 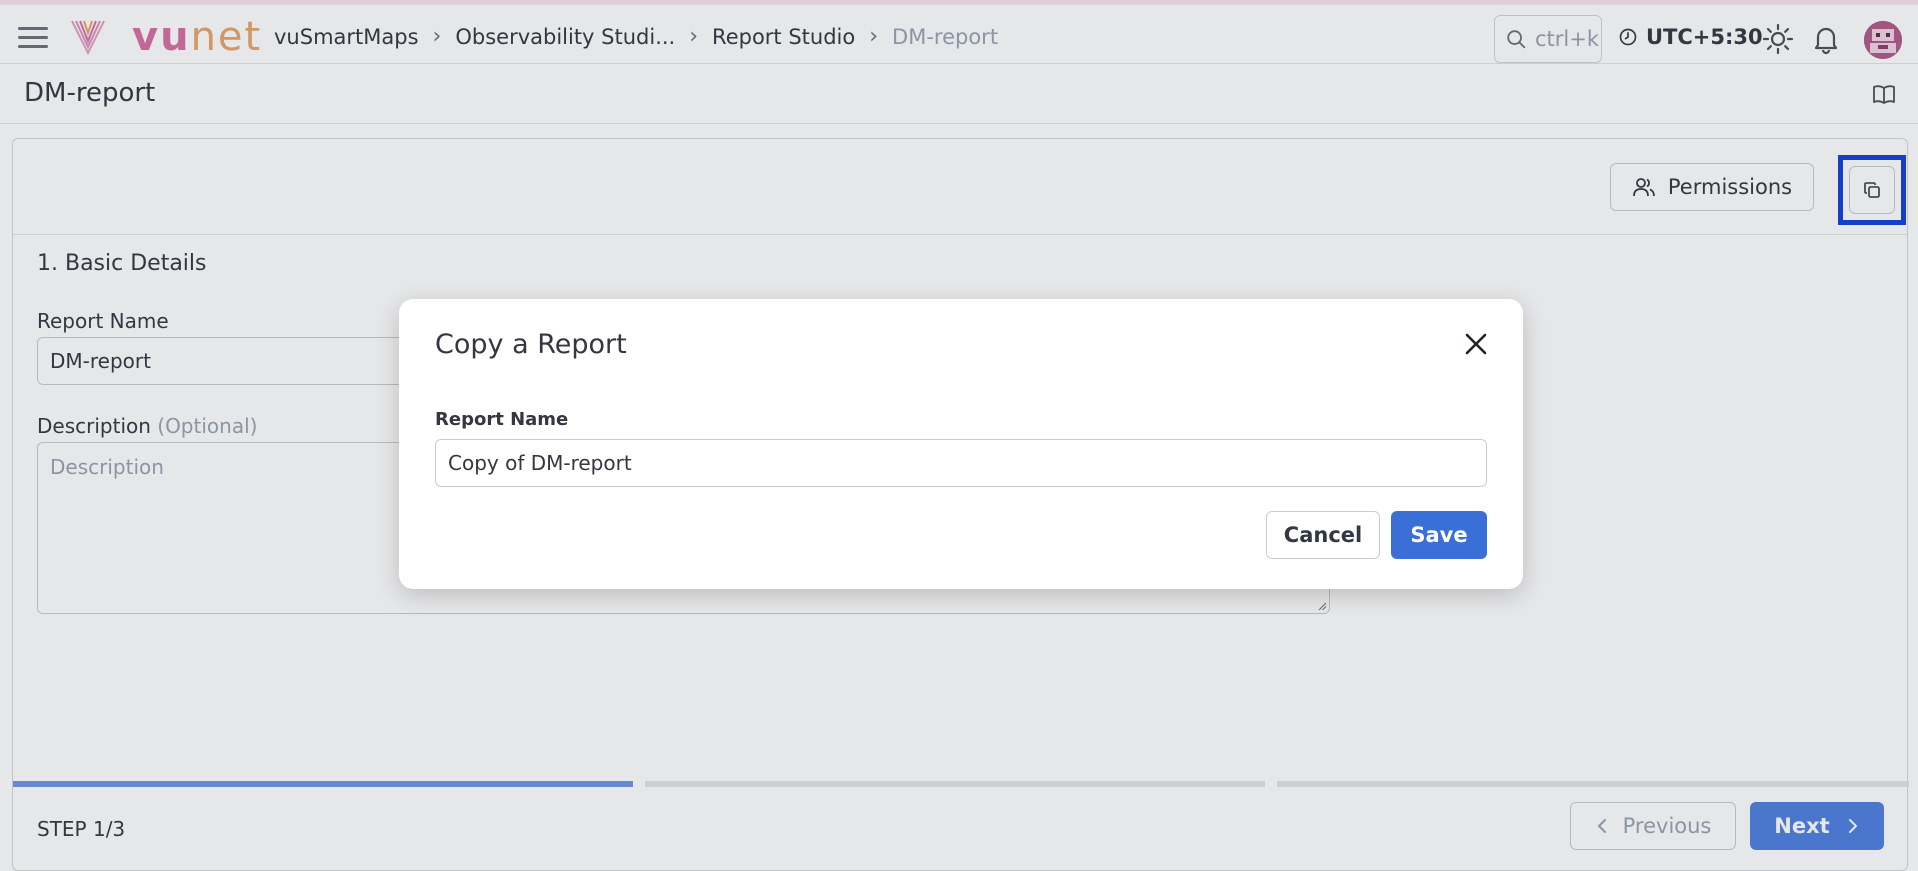 I want to click on dialog-title: Copy a Report, so click(x=531, y=344).